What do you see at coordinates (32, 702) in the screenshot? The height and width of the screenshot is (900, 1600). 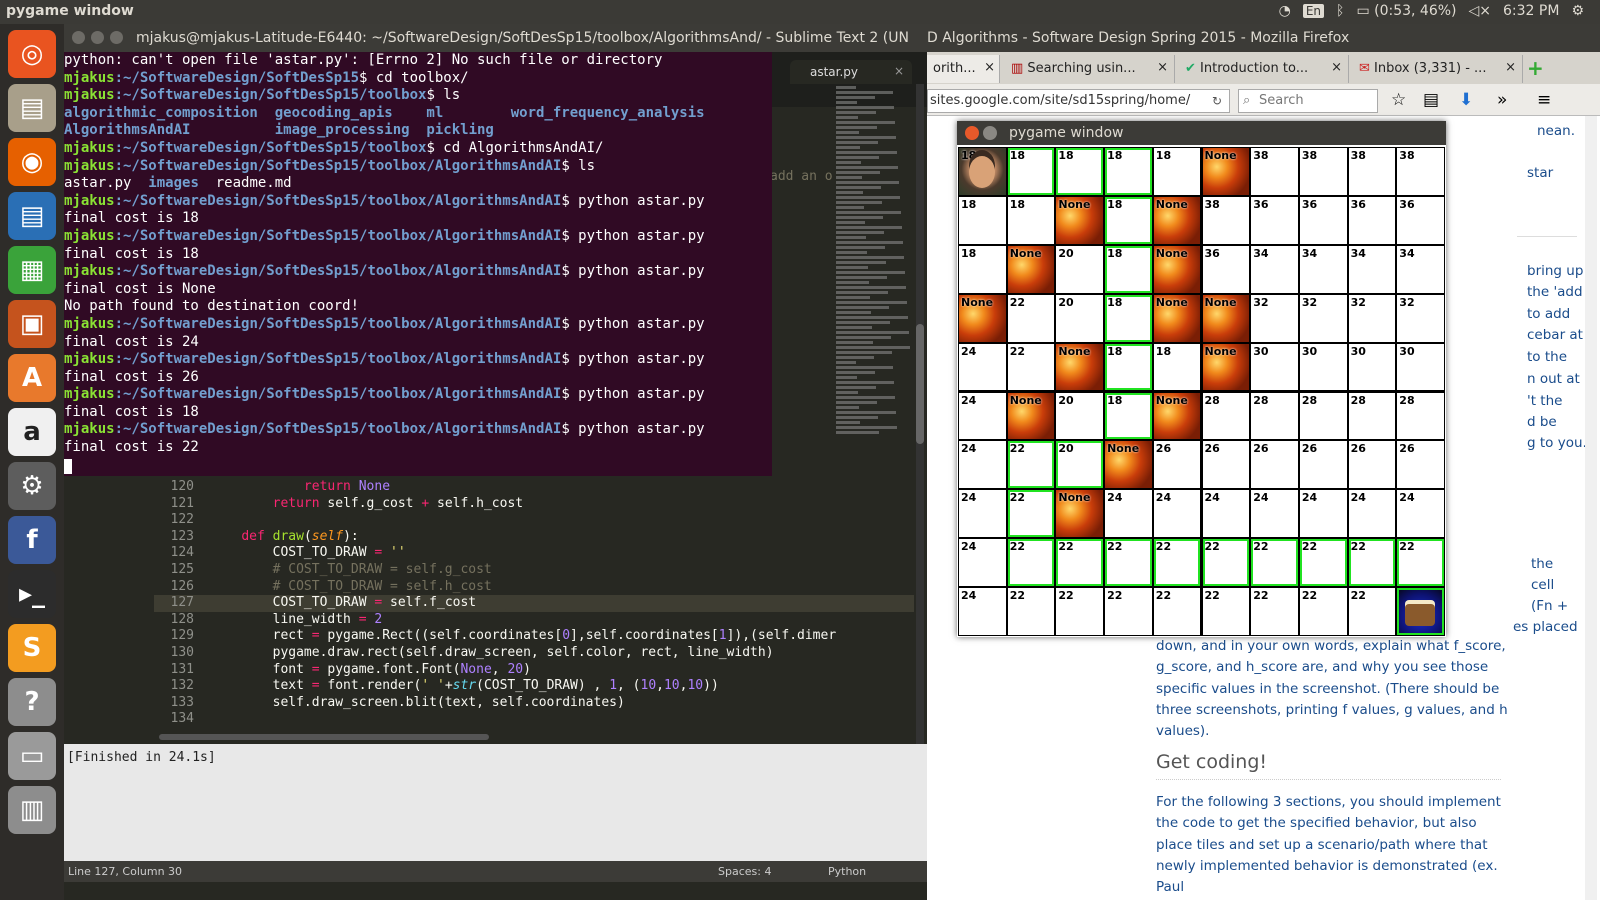 I see `help-icon: ?` at bounding box center [32, 702].